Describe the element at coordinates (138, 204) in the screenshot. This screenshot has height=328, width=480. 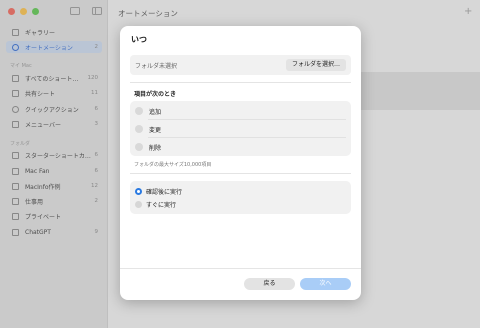
I see `radio-unselected-icon` at that location.